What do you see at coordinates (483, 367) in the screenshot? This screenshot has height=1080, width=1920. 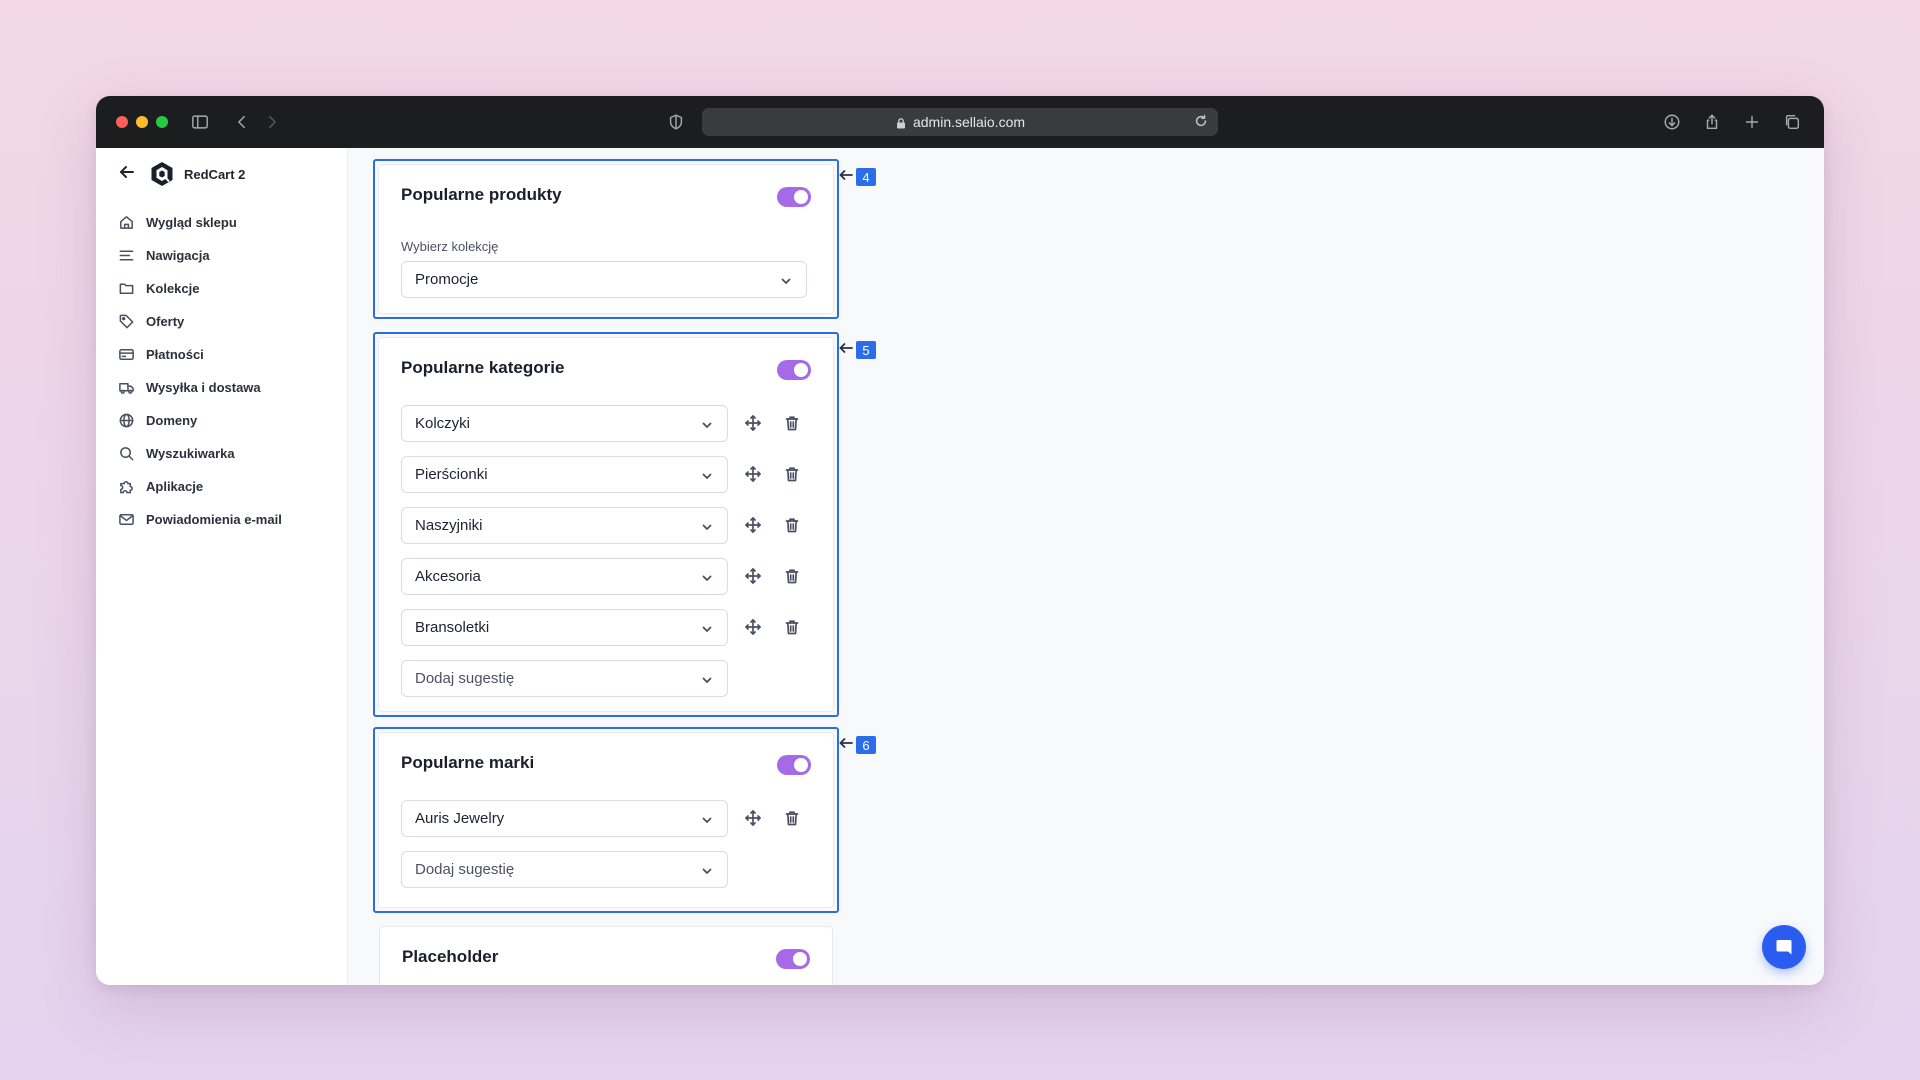 I see `section-title: Popularne kategorie` at bounding box center [483, 367].